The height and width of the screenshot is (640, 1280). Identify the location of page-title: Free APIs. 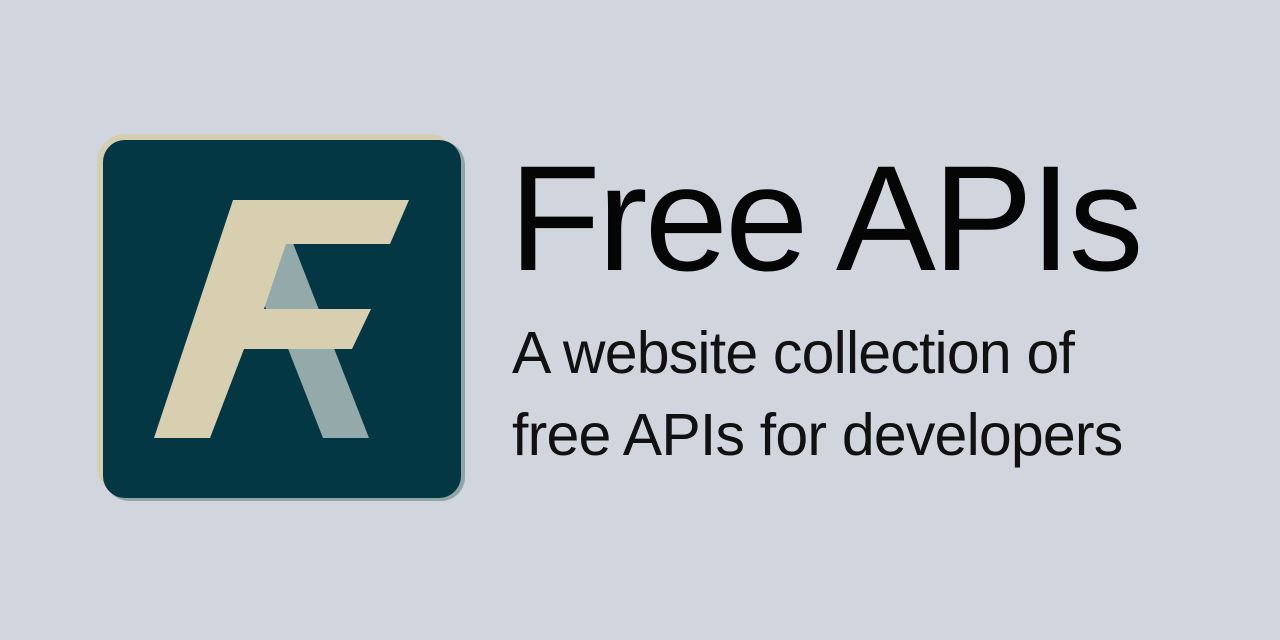
(826, 218).